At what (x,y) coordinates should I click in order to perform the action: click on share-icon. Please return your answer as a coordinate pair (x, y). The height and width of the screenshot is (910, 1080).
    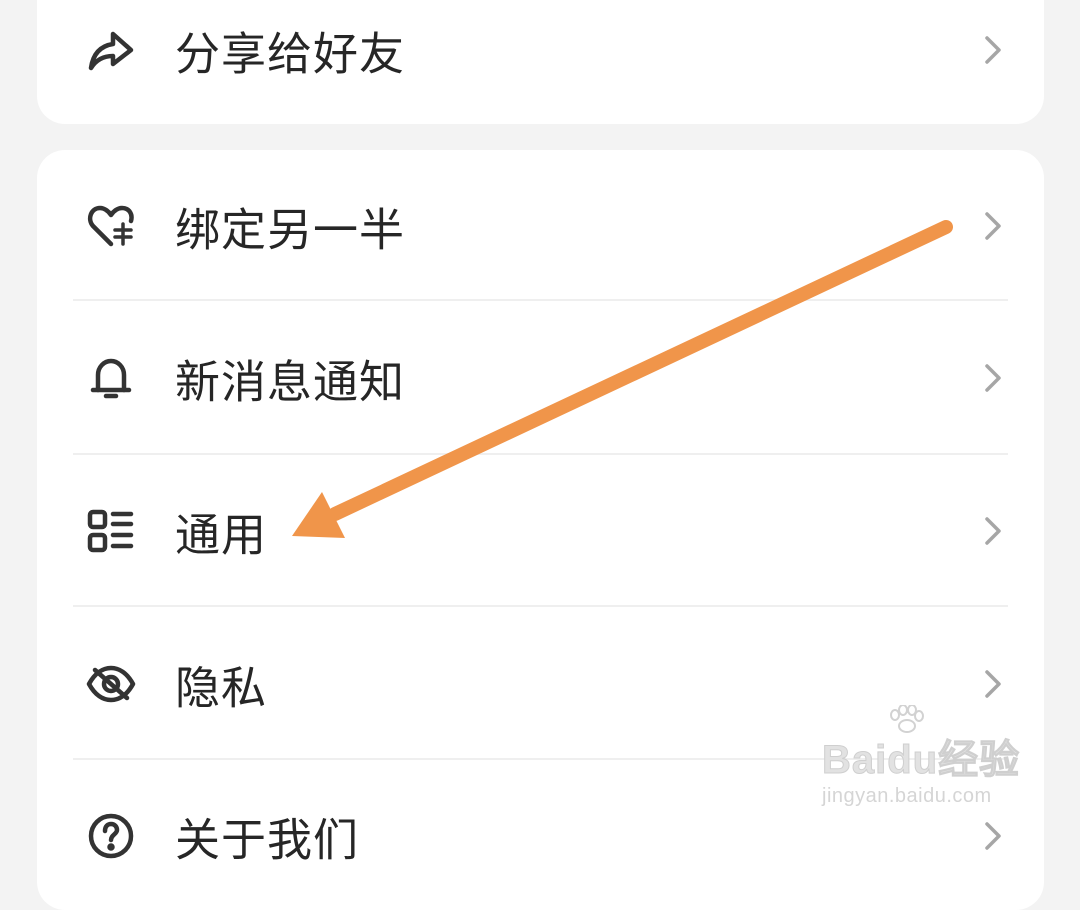
    Looking at the image, I should click on (111, 50).